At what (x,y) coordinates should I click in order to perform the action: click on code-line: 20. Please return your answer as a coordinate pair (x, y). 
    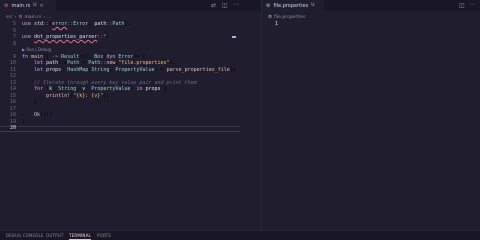
    Looking at the image, I should click on (12, 128).